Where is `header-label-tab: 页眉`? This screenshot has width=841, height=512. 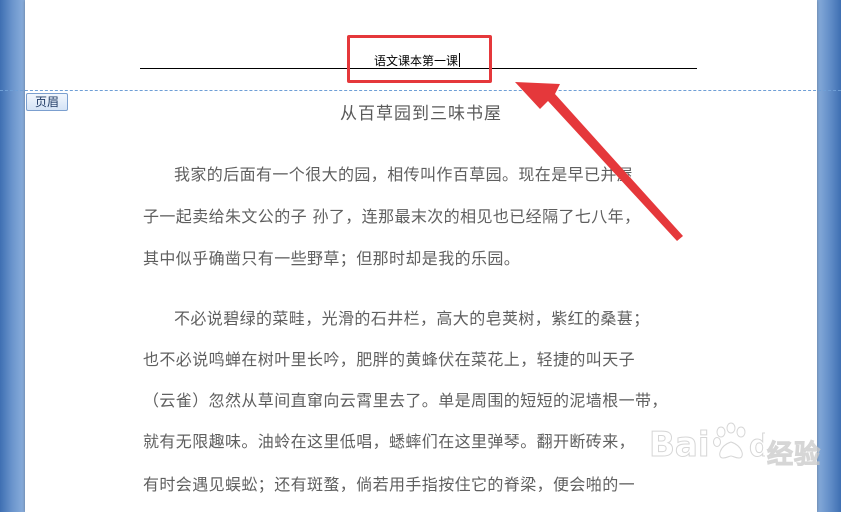 header-label-tab: 页眉 is located at coordinates (47, 102).